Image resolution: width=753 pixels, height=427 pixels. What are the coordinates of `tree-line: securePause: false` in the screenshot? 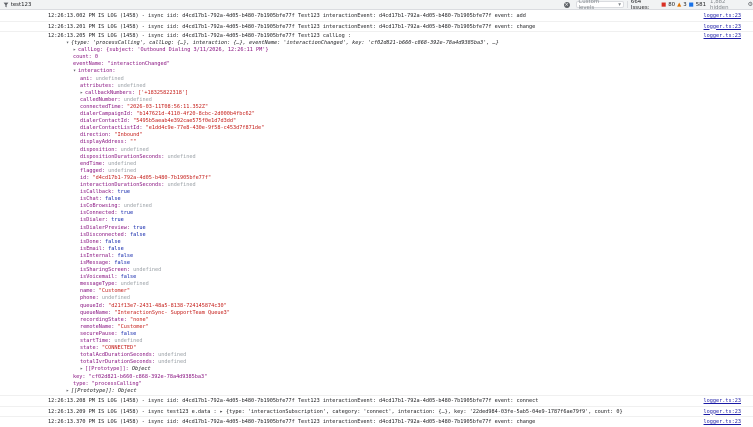 It's located at (249, 334).